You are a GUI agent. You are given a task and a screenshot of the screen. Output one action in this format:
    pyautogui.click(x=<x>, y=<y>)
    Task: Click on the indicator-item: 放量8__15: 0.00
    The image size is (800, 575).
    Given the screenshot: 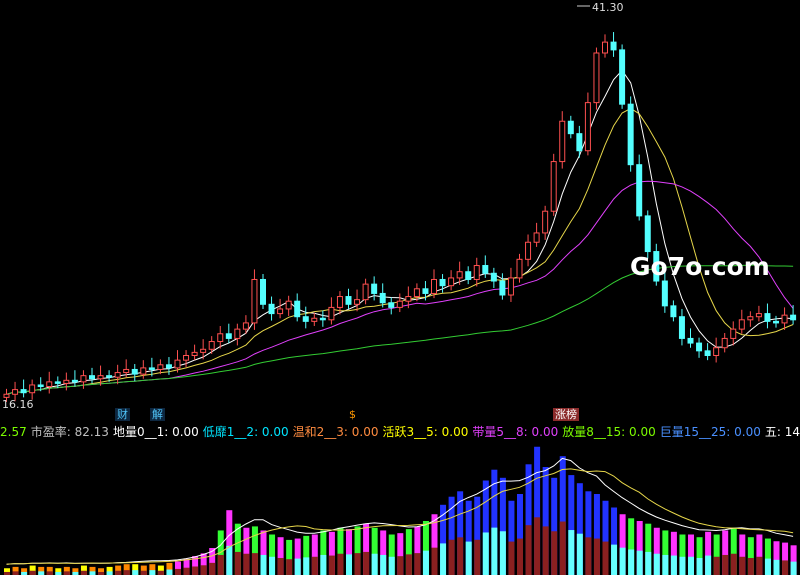 What is the action you would take?
    pyautogui.click(x=609, y=432)
    